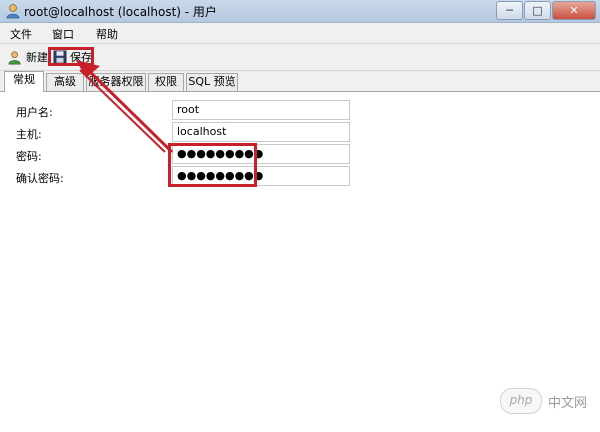 The height and width of the screenshot is (432, 600). What do you see at coordinates (261, 110) in the screenshot?
I see `username-field: root` at bounding box center [261, 110].